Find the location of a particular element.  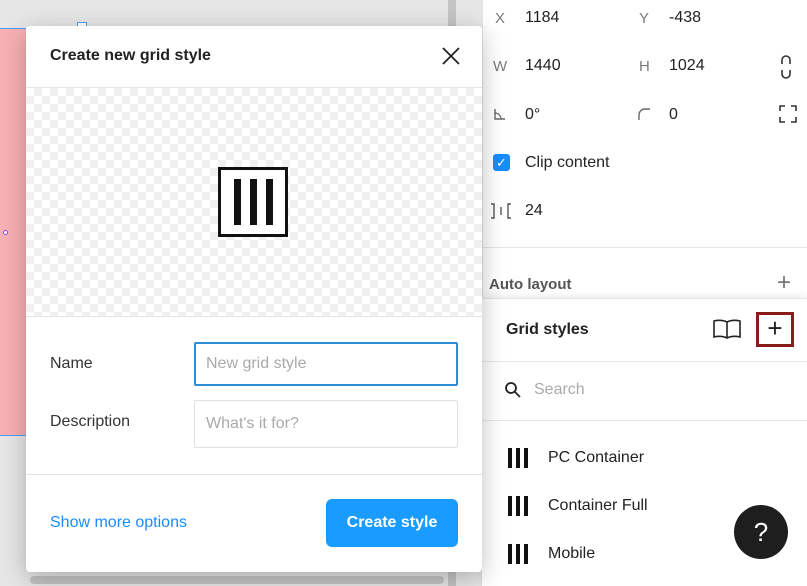

h-value: 1024 is located at coordinates (687, 66).